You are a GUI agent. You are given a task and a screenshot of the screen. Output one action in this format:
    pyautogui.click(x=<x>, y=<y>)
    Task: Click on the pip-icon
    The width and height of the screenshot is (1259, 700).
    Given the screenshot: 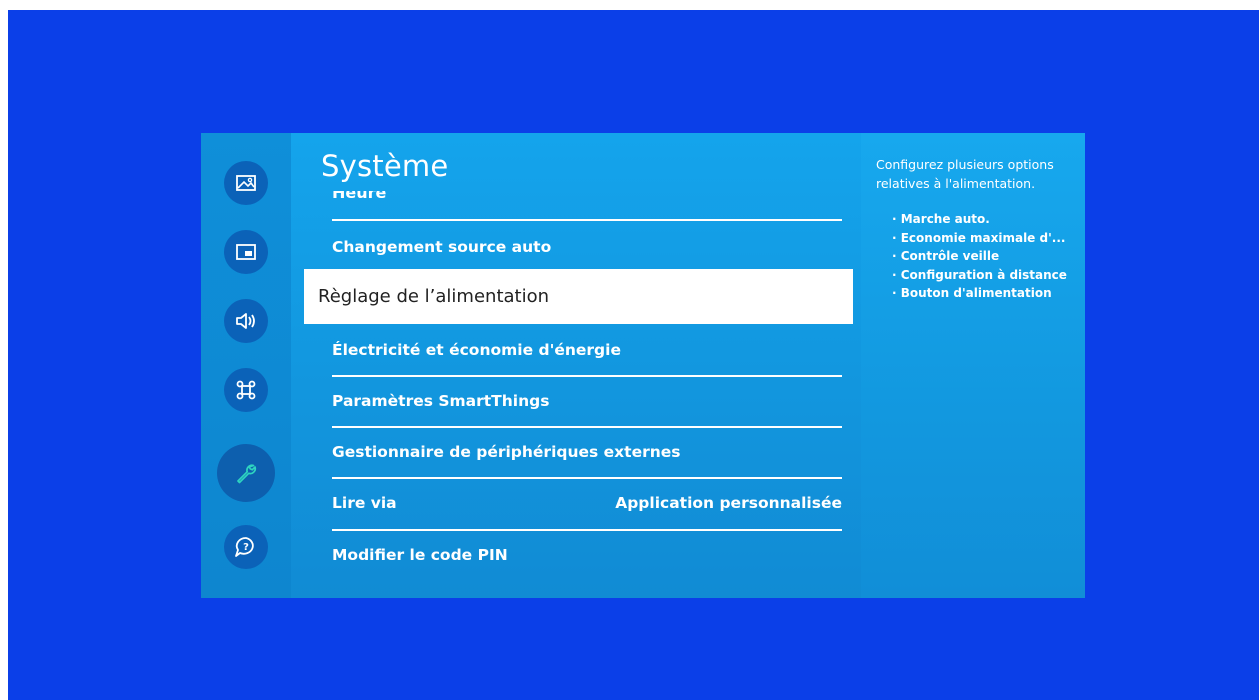 What is the action you would take?
    pyautogui.click(x=246, y=252)
    